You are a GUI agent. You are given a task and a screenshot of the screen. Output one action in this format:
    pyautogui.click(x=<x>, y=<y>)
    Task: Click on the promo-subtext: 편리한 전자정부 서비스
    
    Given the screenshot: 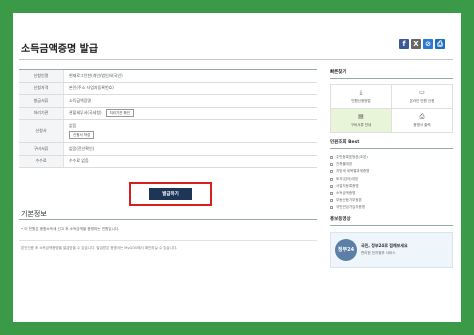 What is the action you would take?
    pyautogui.click(x=378, y=253)
    